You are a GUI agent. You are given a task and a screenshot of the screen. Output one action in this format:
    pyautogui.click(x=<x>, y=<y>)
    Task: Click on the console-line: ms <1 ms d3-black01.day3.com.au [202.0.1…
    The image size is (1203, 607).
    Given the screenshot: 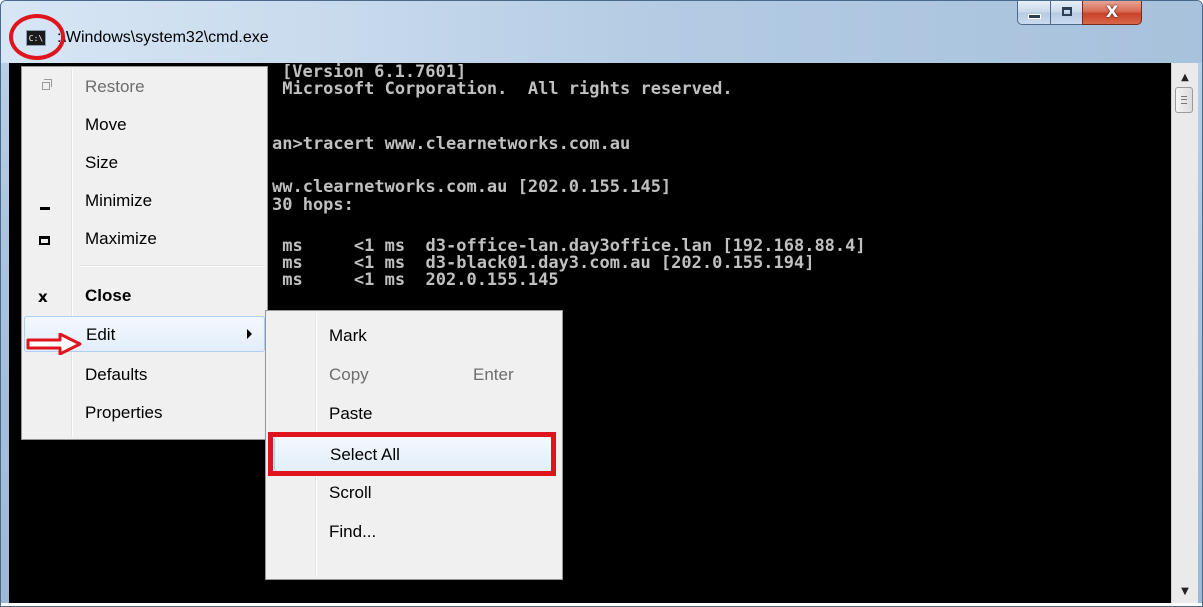 What is the action you would take?
    pyautogui.click(x=543, y=263)
    